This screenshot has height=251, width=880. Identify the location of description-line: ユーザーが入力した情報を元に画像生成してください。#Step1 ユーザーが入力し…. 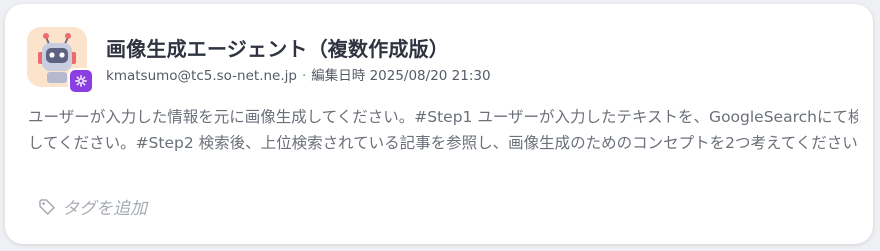
(443, 117).